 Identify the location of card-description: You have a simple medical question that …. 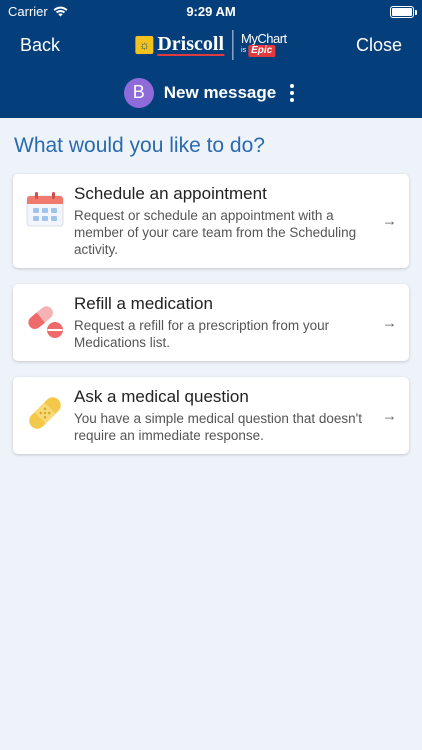
(218, 427).